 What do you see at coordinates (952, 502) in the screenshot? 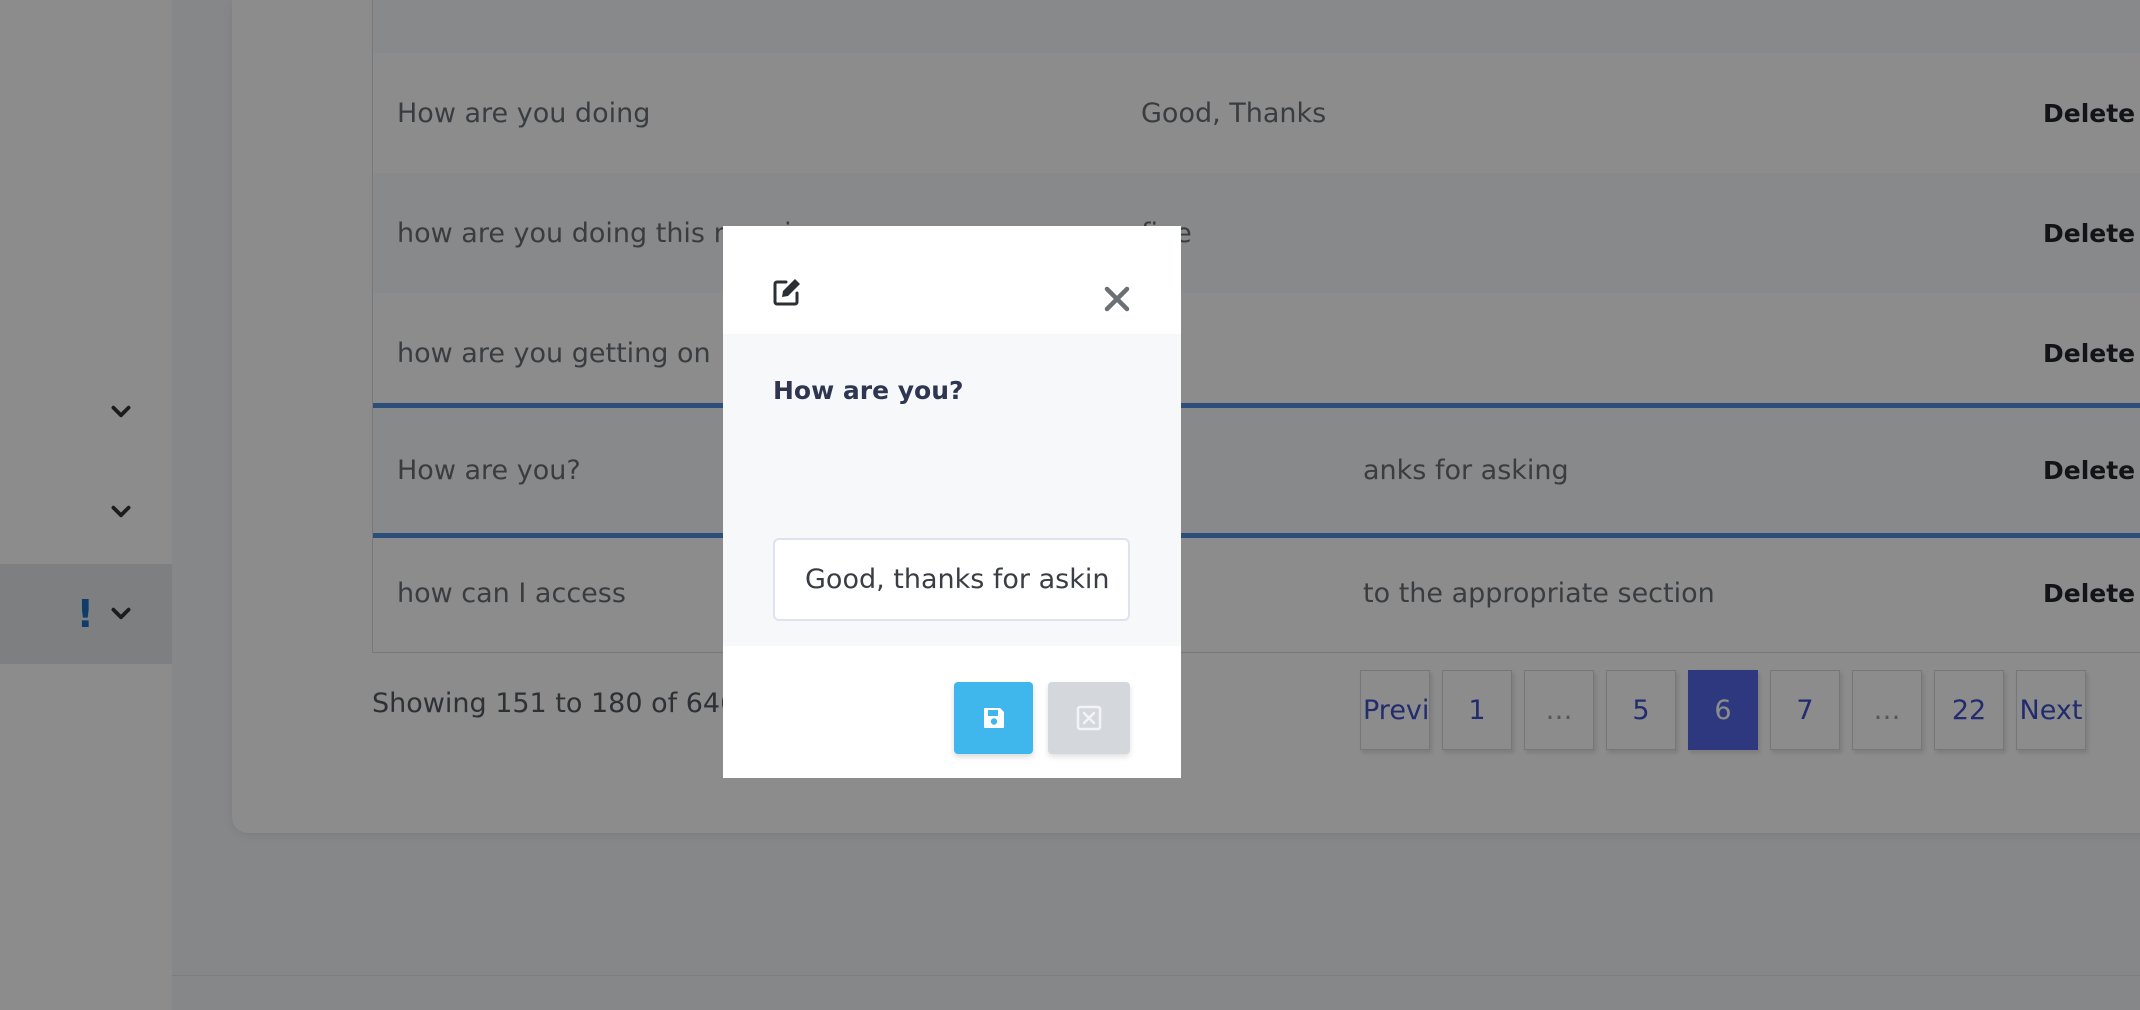
I see `edit-answer-modal: How are you?` at bounding box center [952, 502].